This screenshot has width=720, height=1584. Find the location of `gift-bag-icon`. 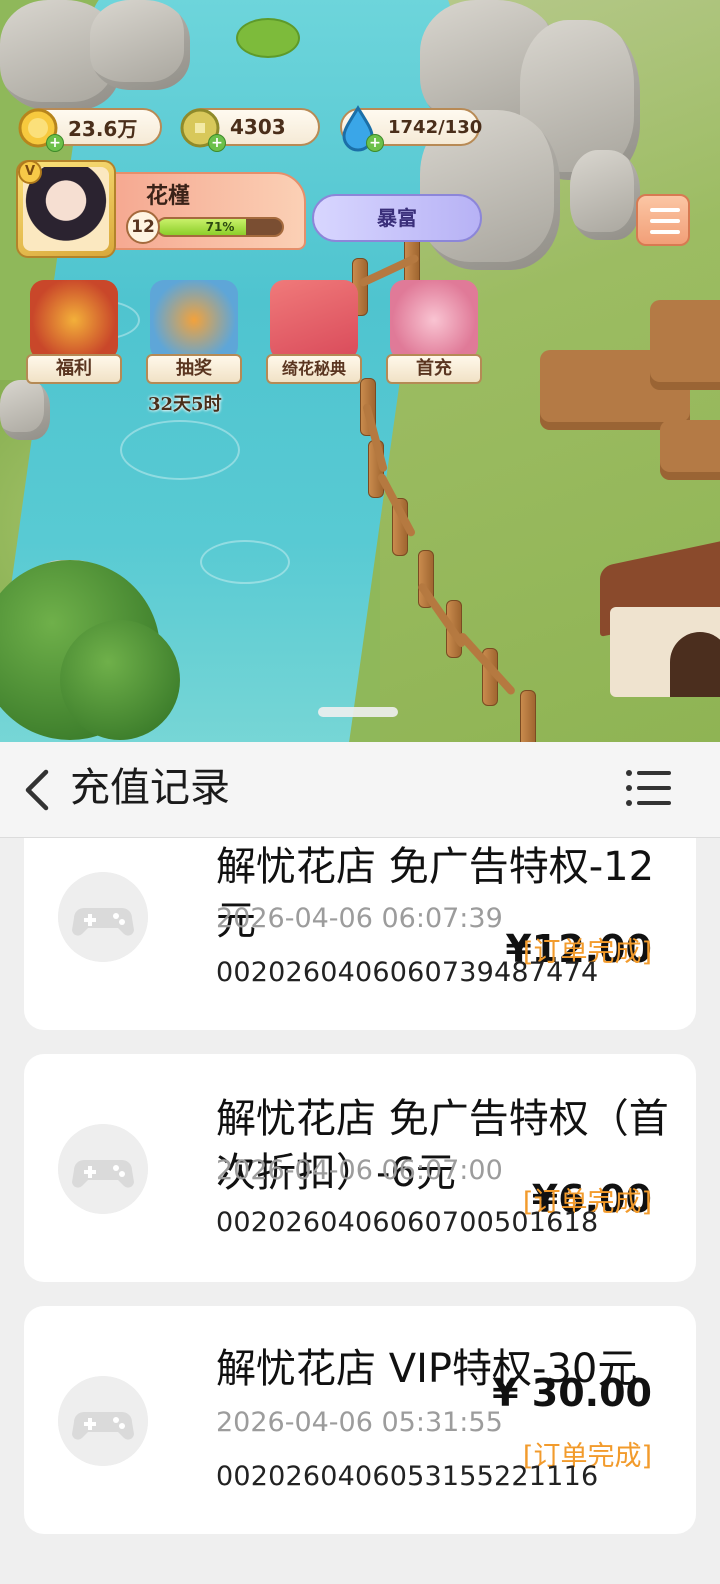

gift-bag-icon is located at coordinates (74, 320).